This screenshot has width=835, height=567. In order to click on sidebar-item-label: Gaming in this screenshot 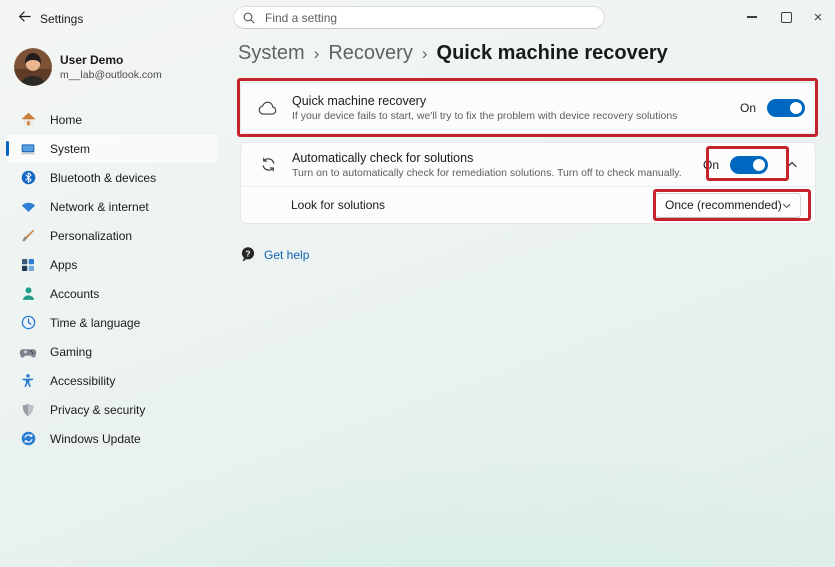, I will do `click(71, 351)`.